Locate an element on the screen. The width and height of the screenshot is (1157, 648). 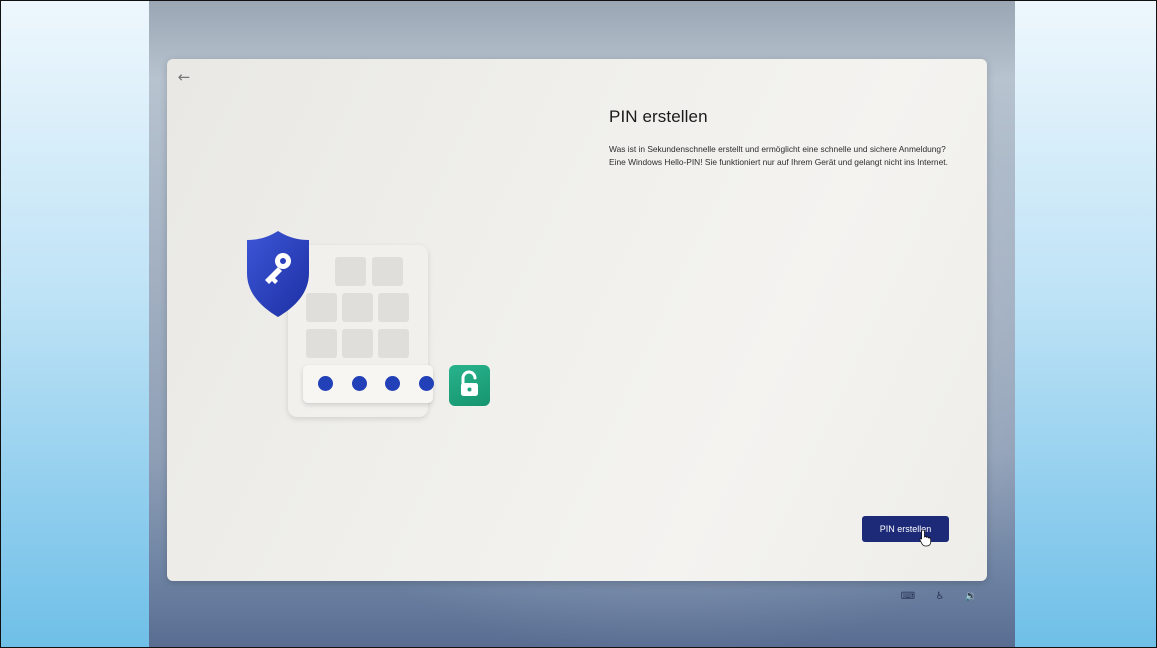
unlocked-padlock-icon is located at coordinates (469, 385).